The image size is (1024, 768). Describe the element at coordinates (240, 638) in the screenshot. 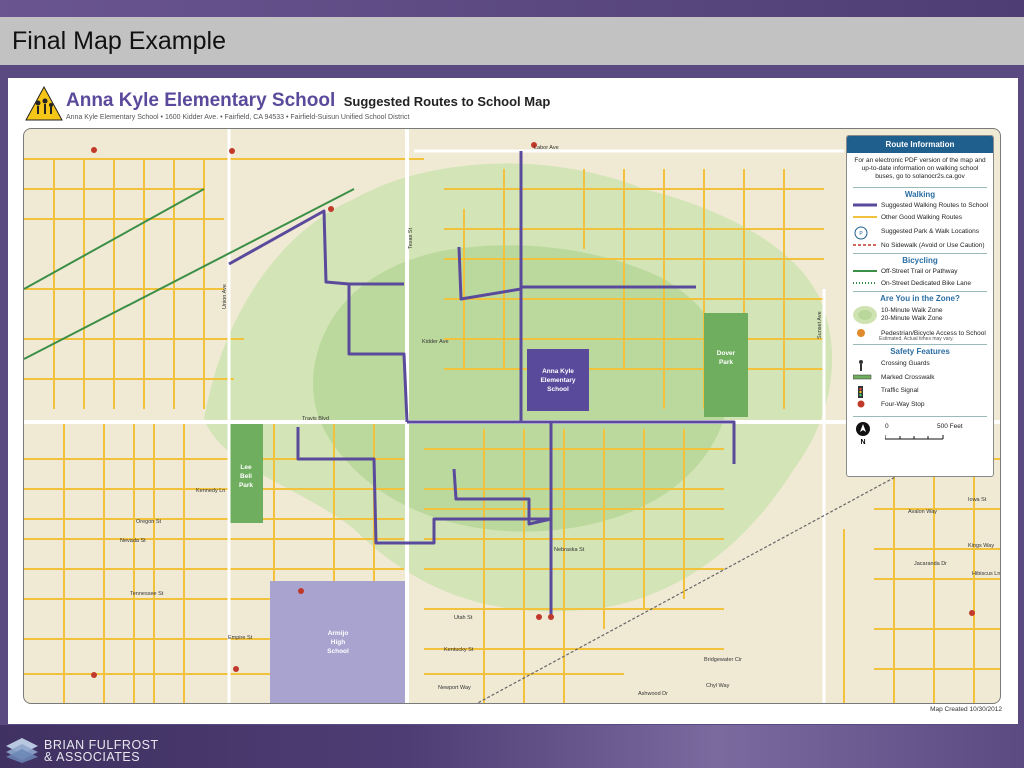

I see `street-label-tennessee: Empire St` at that location.